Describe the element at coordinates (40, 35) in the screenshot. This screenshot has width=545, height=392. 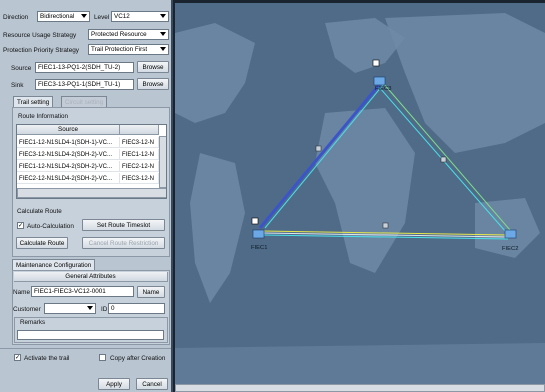
I see `resource-strategy-label: Resource Usage Strategy` at that location.